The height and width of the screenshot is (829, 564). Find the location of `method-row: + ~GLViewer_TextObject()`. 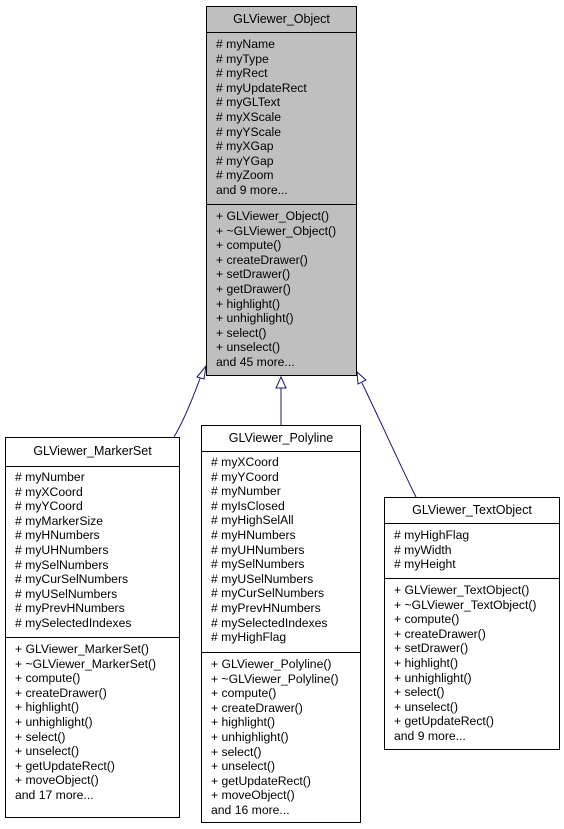

method-row: + ~GLViewer_TextObject() is located at coordinates (465, 604).